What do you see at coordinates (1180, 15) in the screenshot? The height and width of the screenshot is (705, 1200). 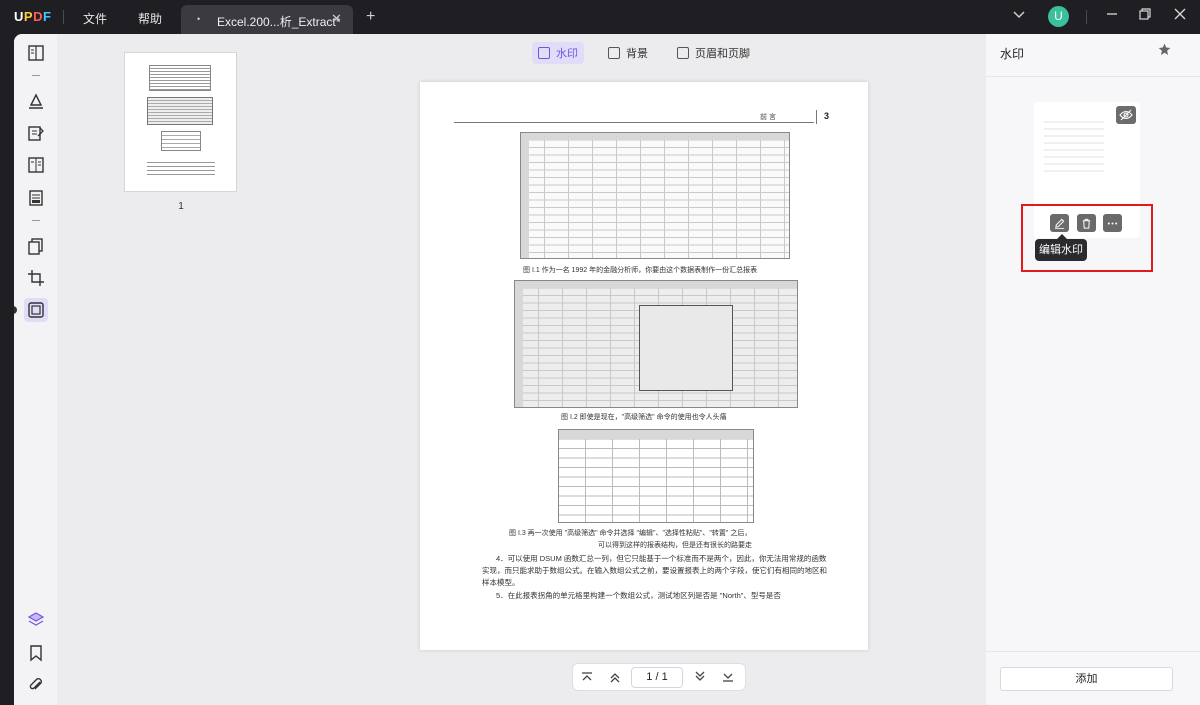 I see `close-window-button` at bounding box center [1180, 15].